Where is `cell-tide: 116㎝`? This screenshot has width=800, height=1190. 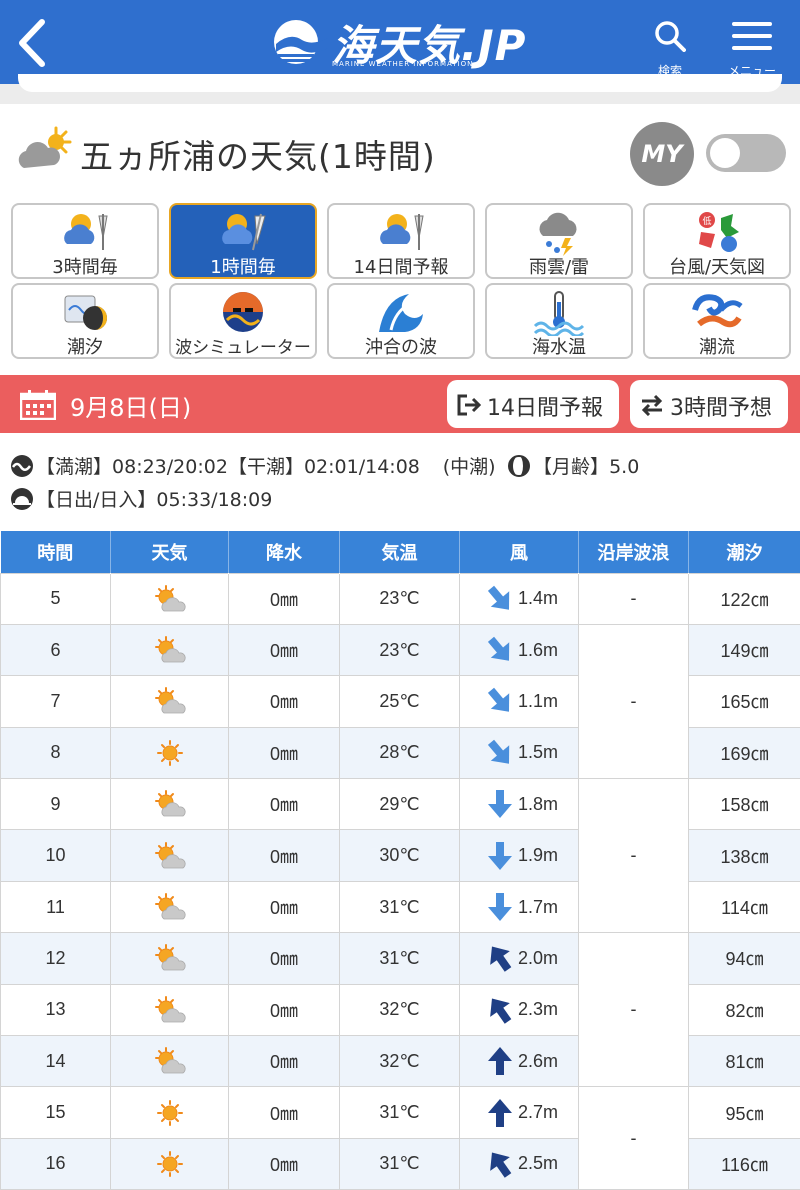
cell-tide: 116㎝ is located at coordinates (744, 1163).